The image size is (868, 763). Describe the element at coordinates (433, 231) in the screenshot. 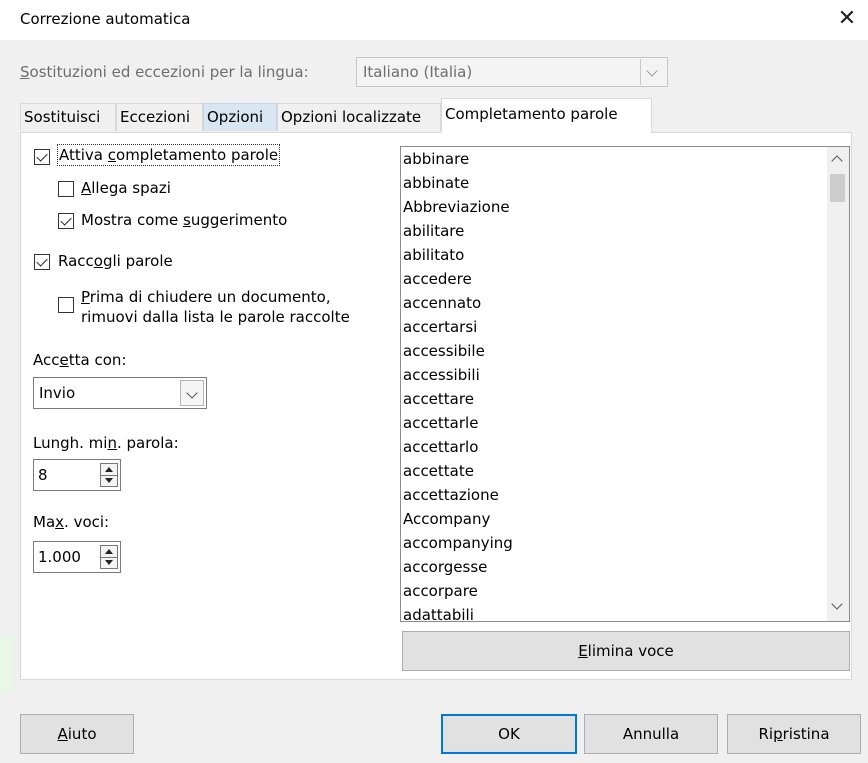

I see `list-item: abilitare` at that location.